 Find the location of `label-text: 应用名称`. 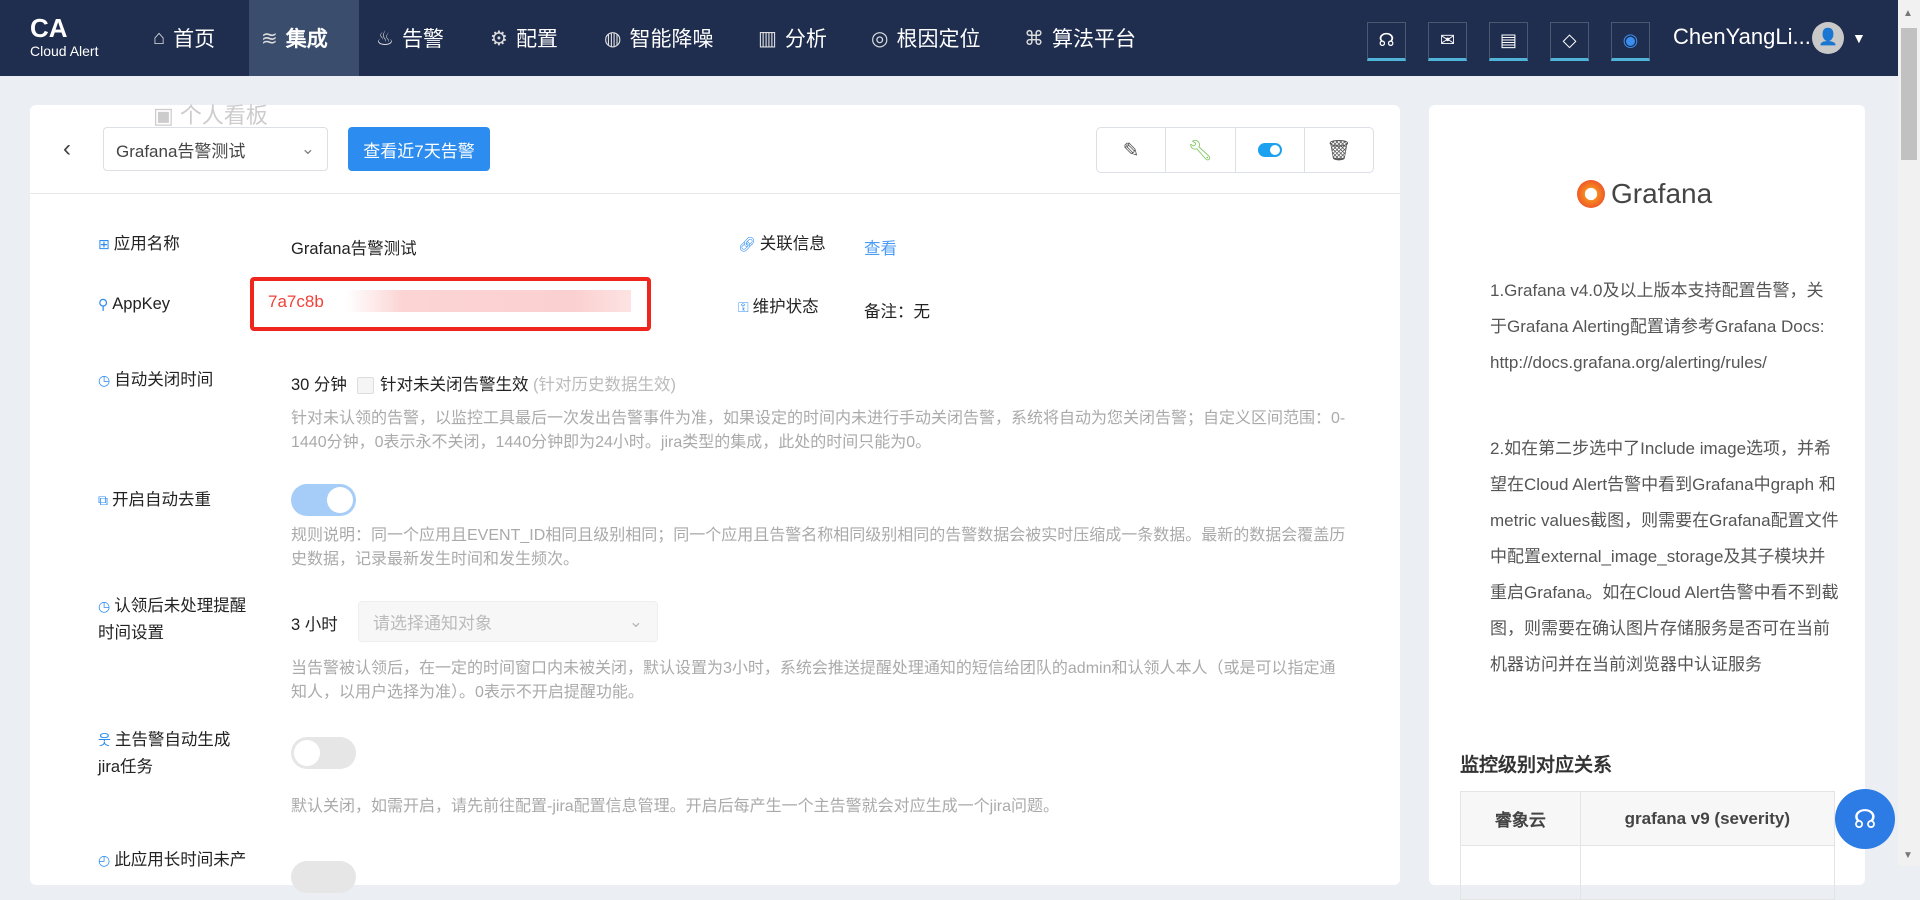

label-text: 应用名称 is located at coordinates (146, 244).